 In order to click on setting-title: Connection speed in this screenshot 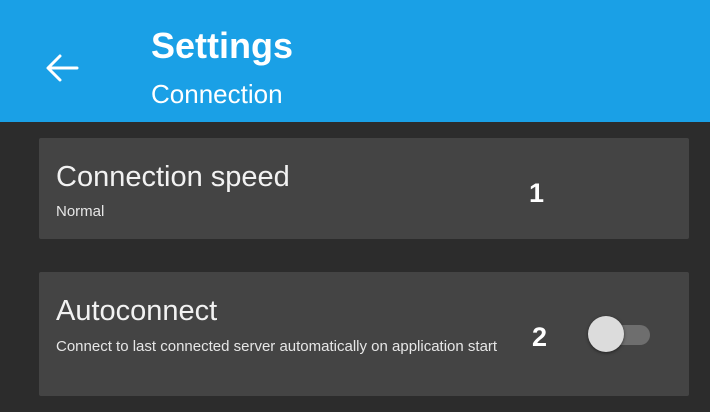, I will do `click(173, 177)`.